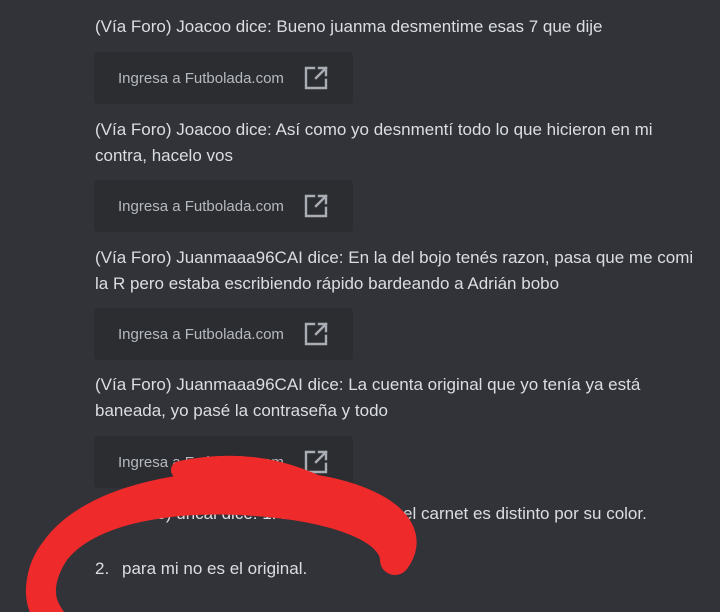 The height and width of the screenshot is (612, 720). I want to click on list-item: 2. para mi no es el original., so click(201, 569).